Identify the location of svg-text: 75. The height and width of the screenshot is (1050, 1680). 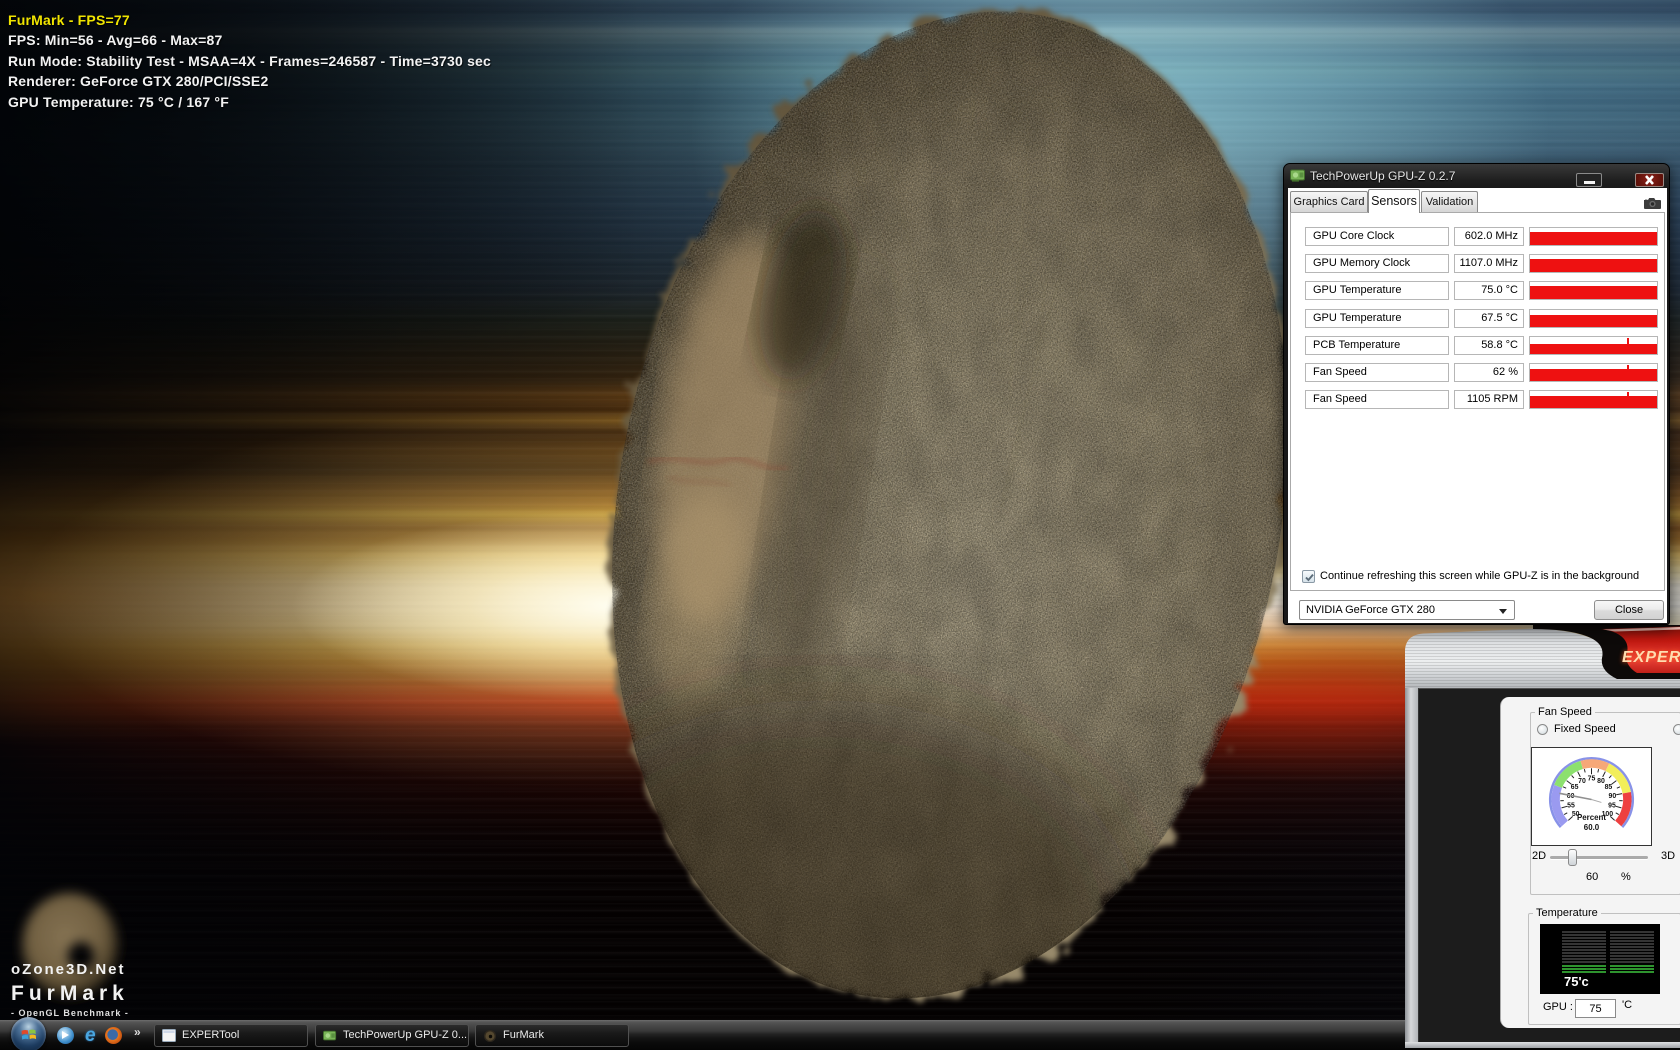
(1592, 779).